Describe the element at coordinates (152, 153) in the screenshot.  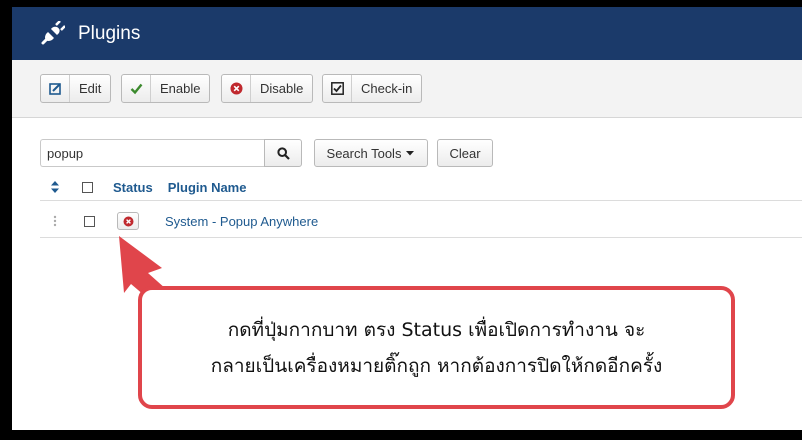
I see `search-input` at that location.